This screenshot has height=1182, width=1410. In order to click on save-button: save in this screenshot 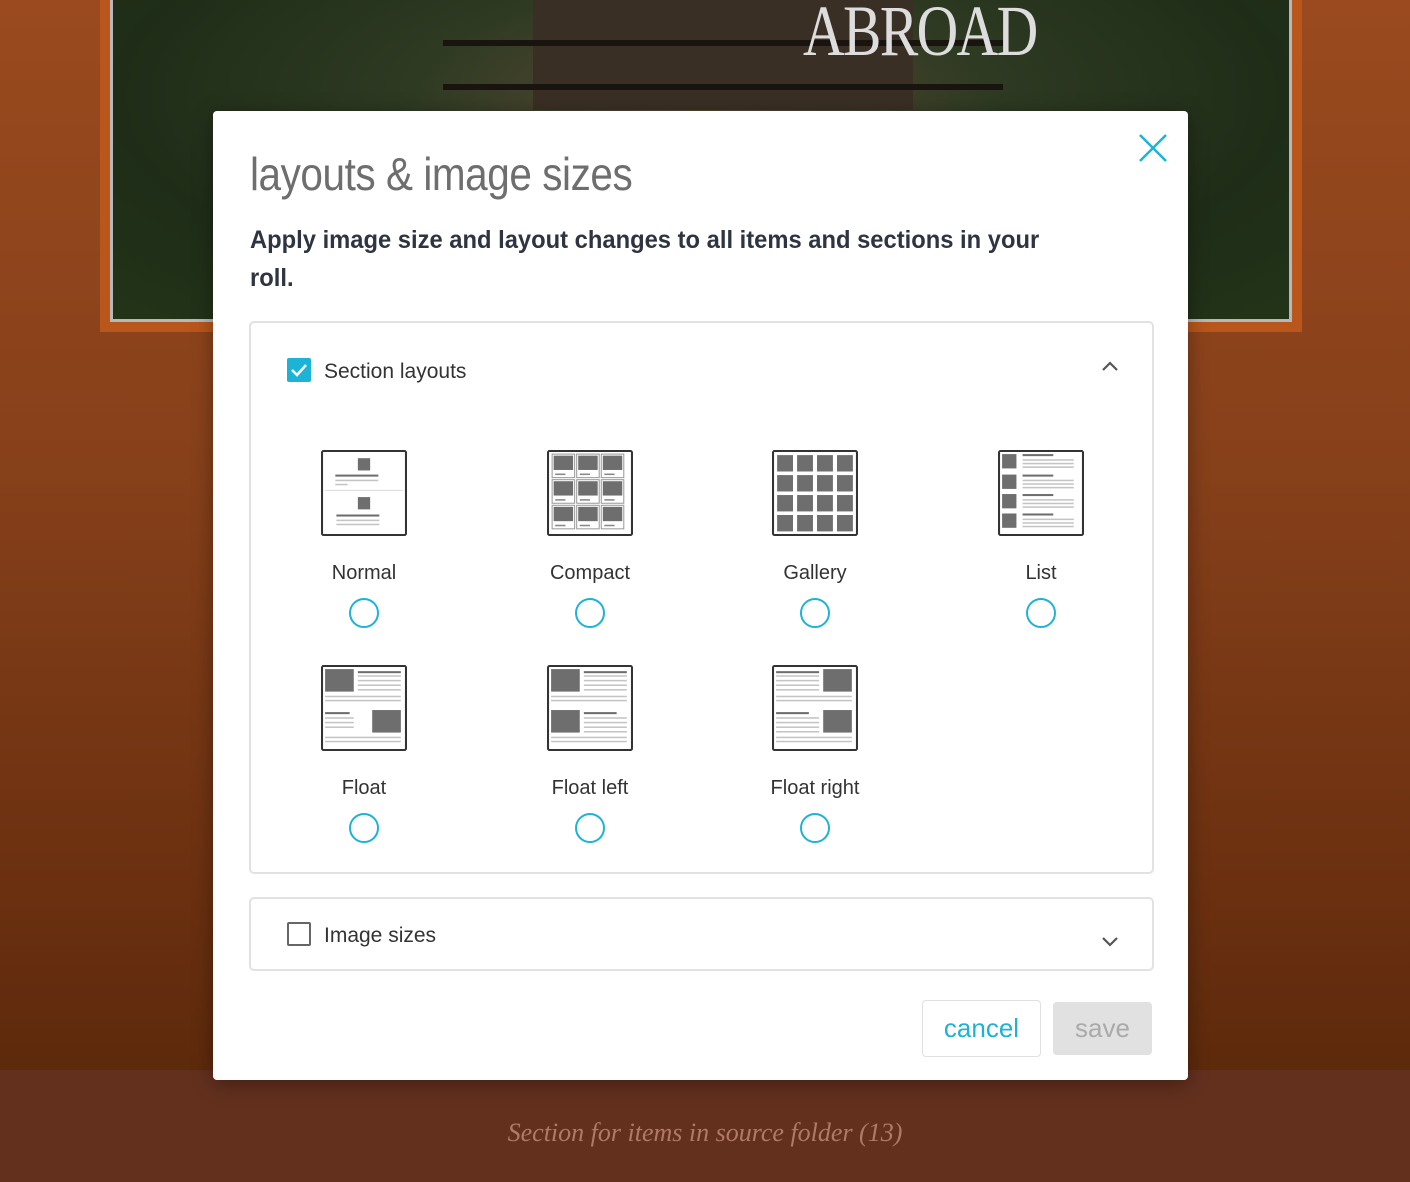, I will do `click(1102, 1028)`.